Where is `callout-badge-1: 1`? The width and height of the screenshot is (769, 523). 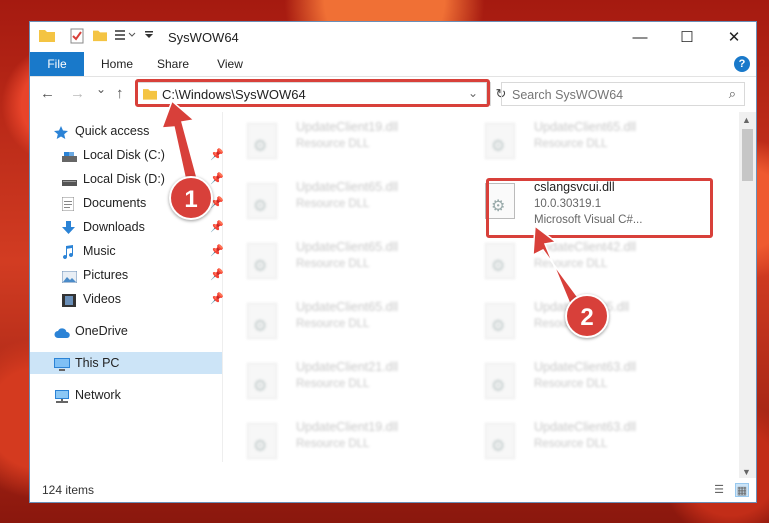
callout-badge-1: 1 is located at coordinates (191, 198).